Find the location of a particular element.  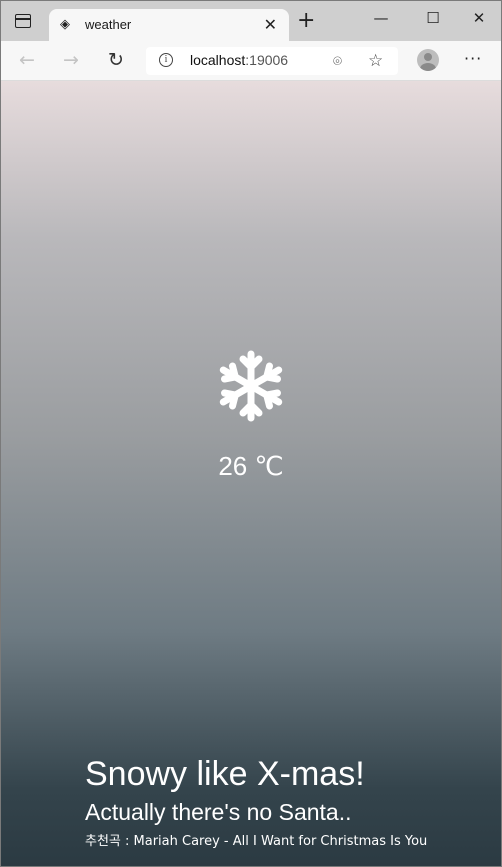

reload-icon: ↻ is located at coordinates (116, 60).